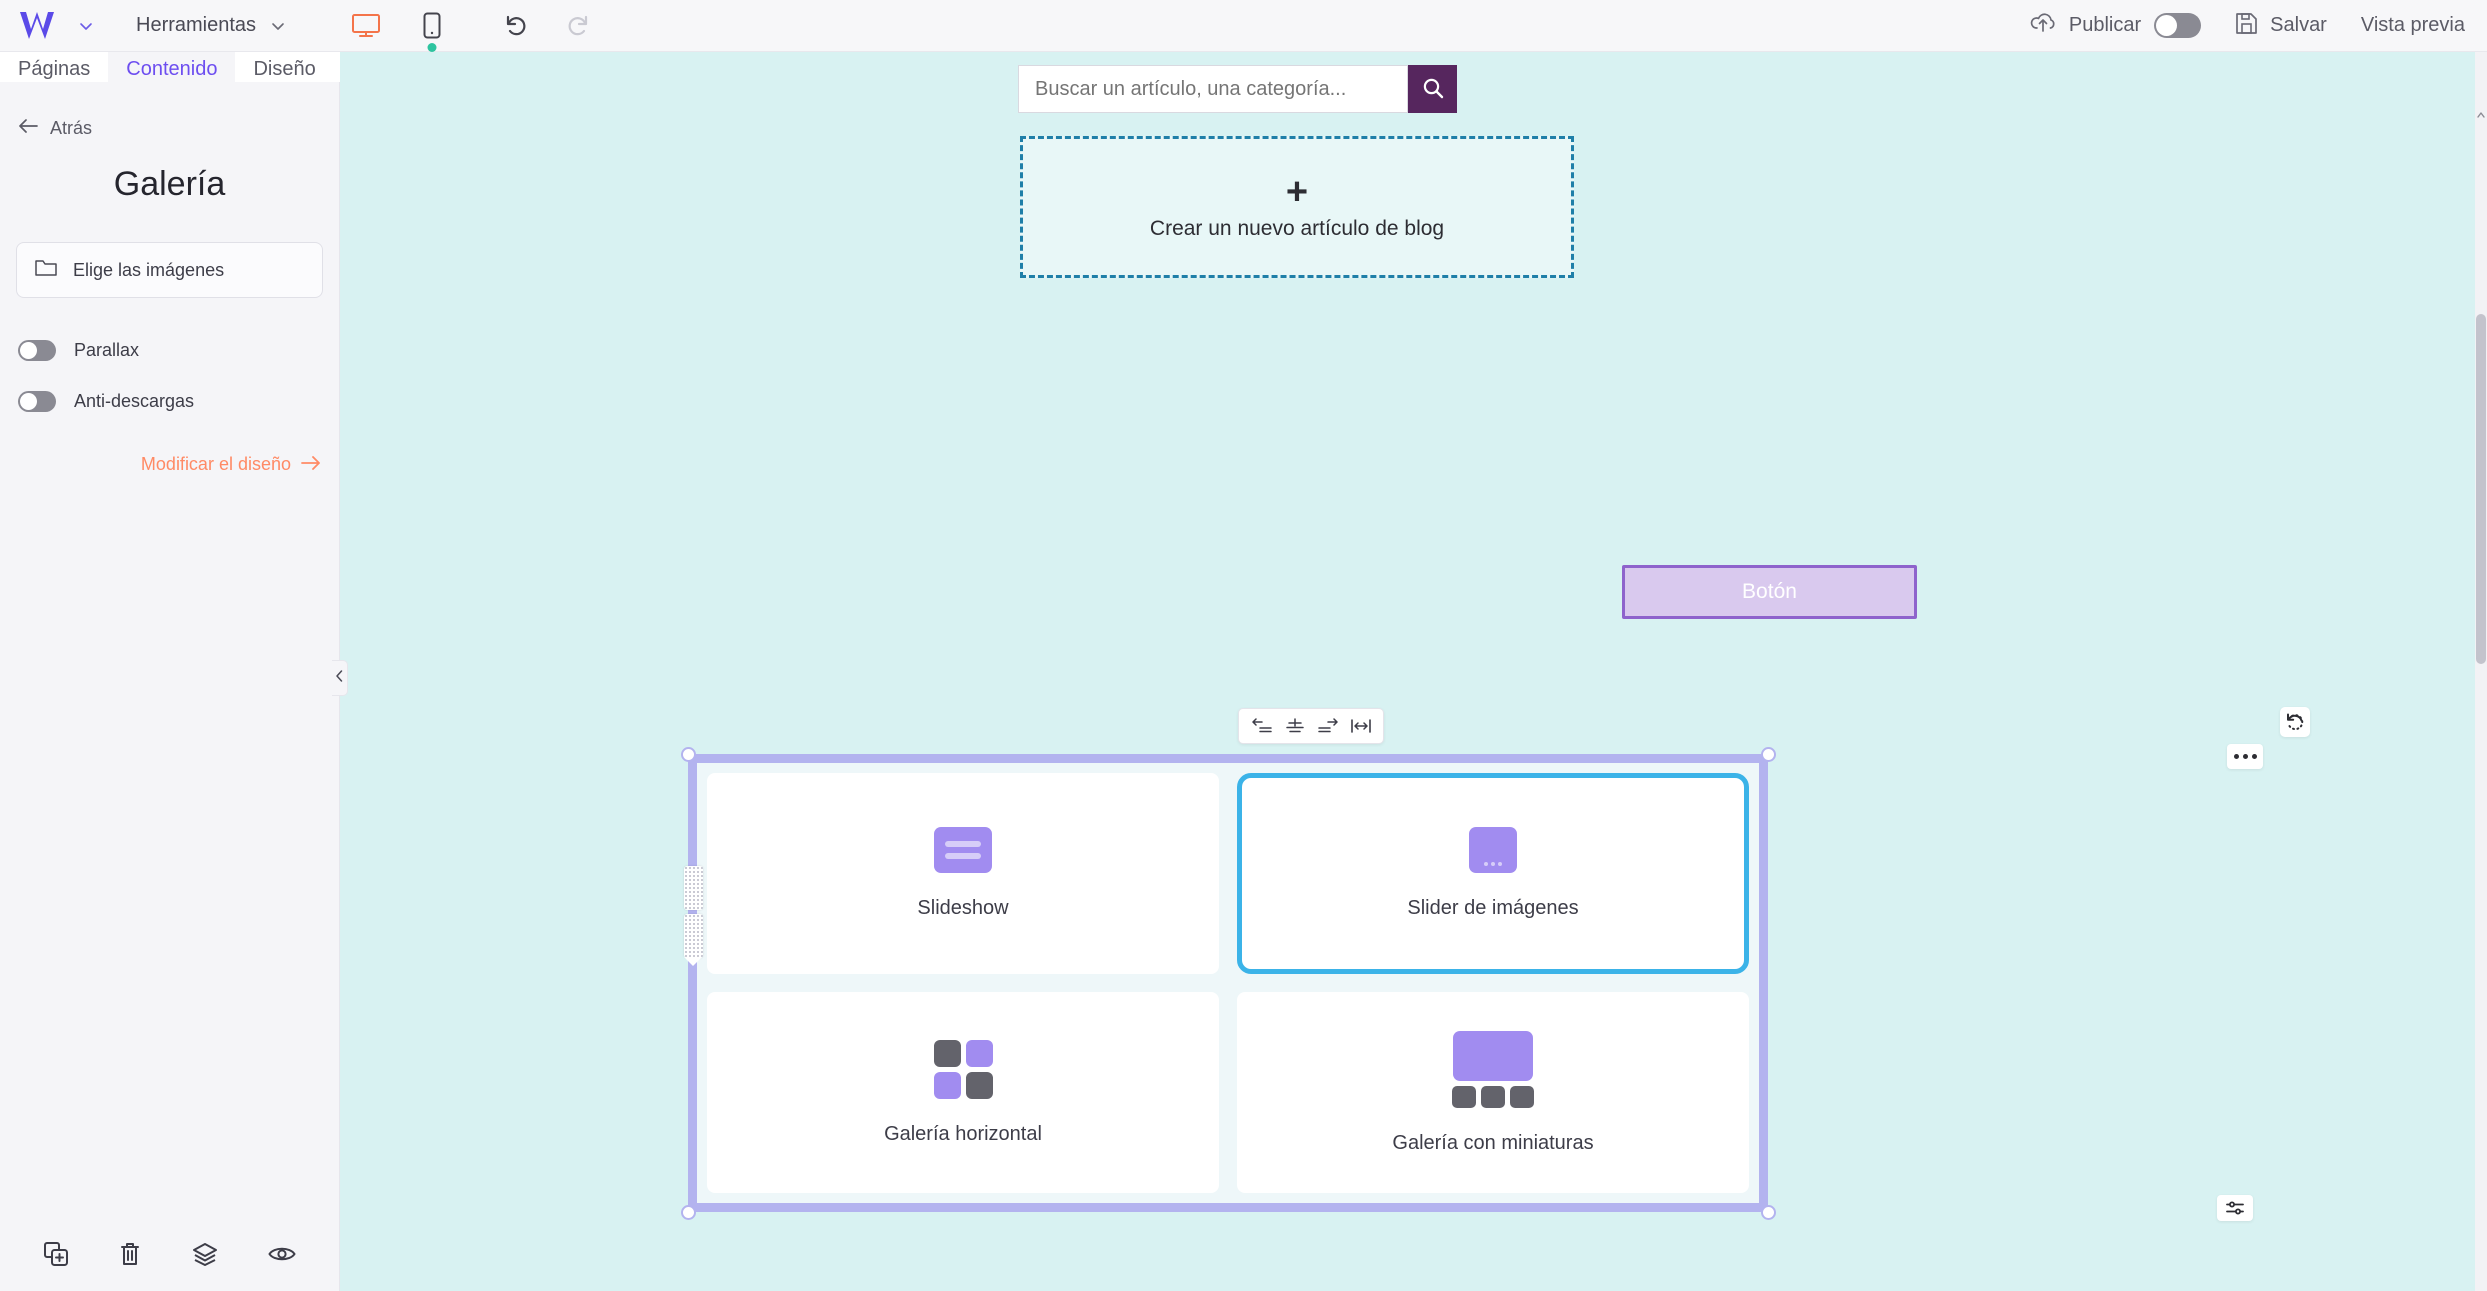 Image resolution: width=2487 pixels, height=1291 pixels. Describe the element at coordinates (1261, 726) in the screenshot. I see `align-left-icon` at that location.